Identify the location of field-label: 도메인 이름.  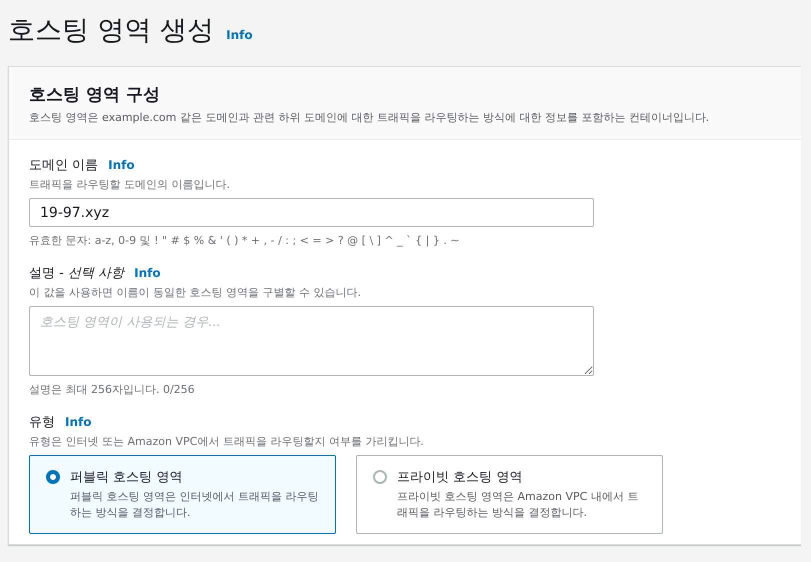
(63, 165).